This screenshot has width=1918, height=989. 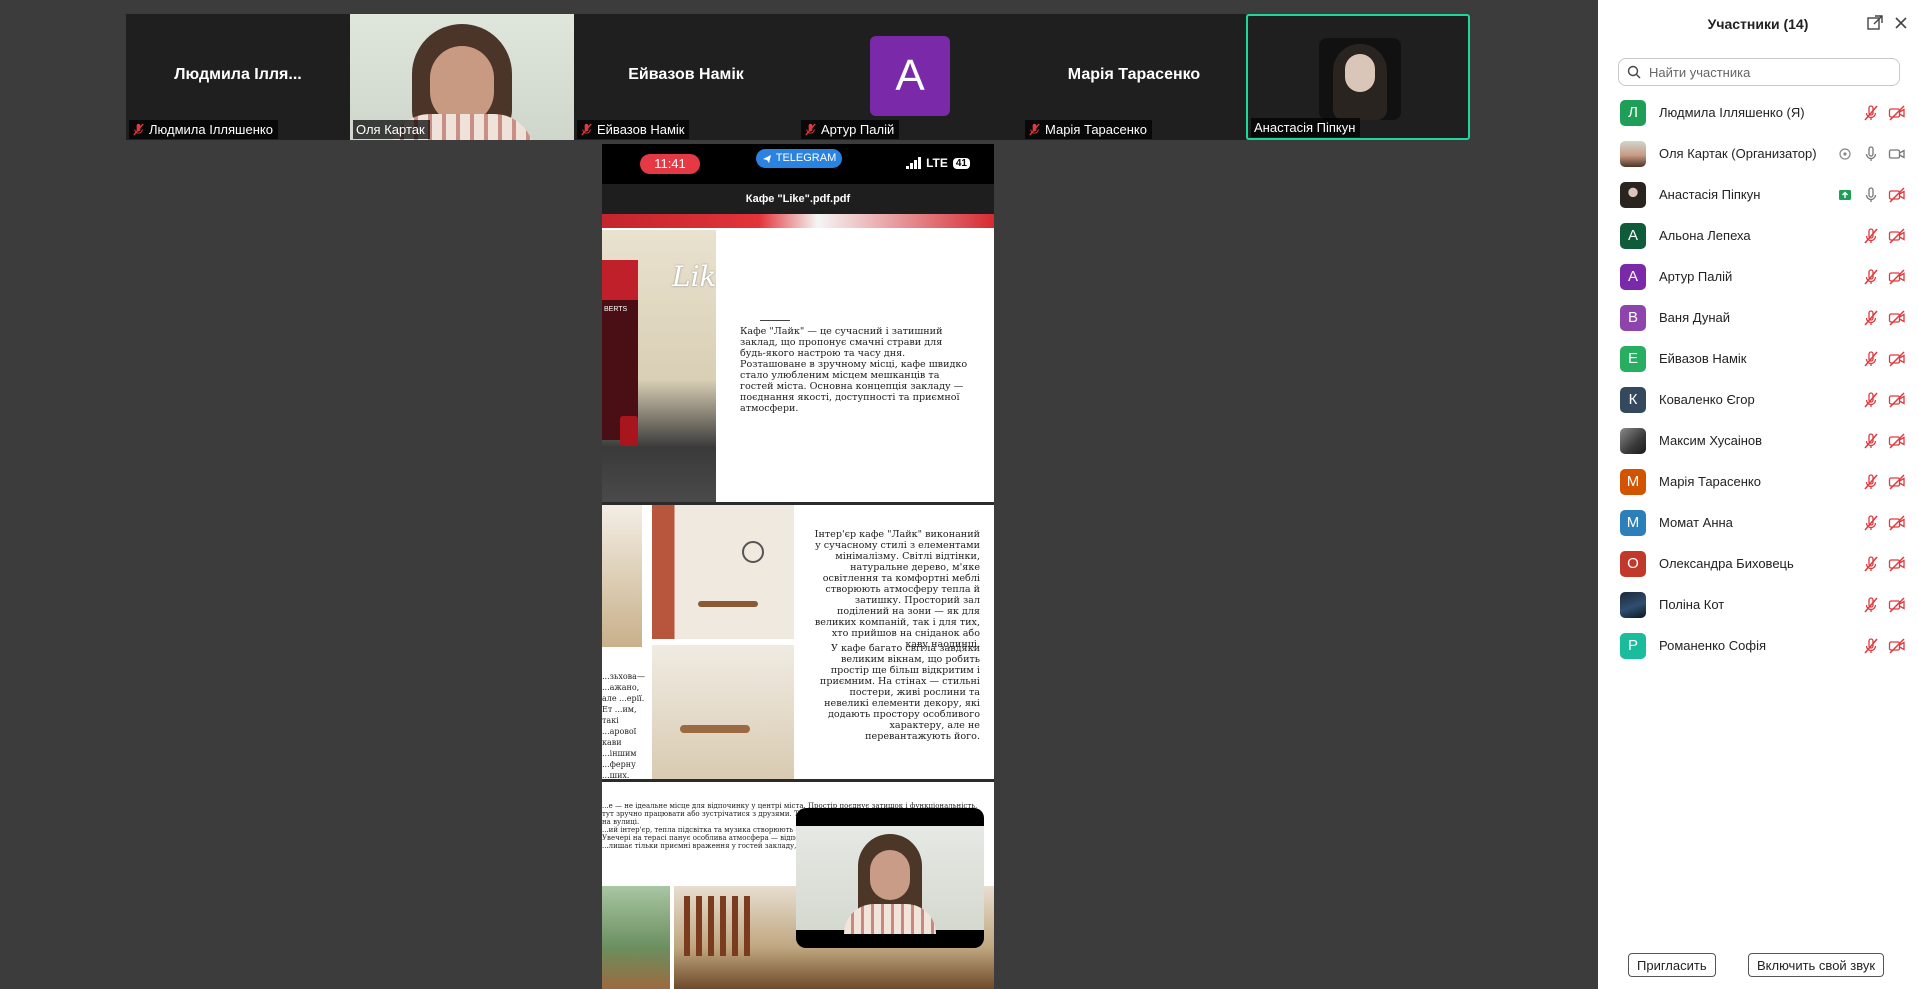 I want to click on tile-label: Анастасія Піпкун, so click(x=1306, y=127).